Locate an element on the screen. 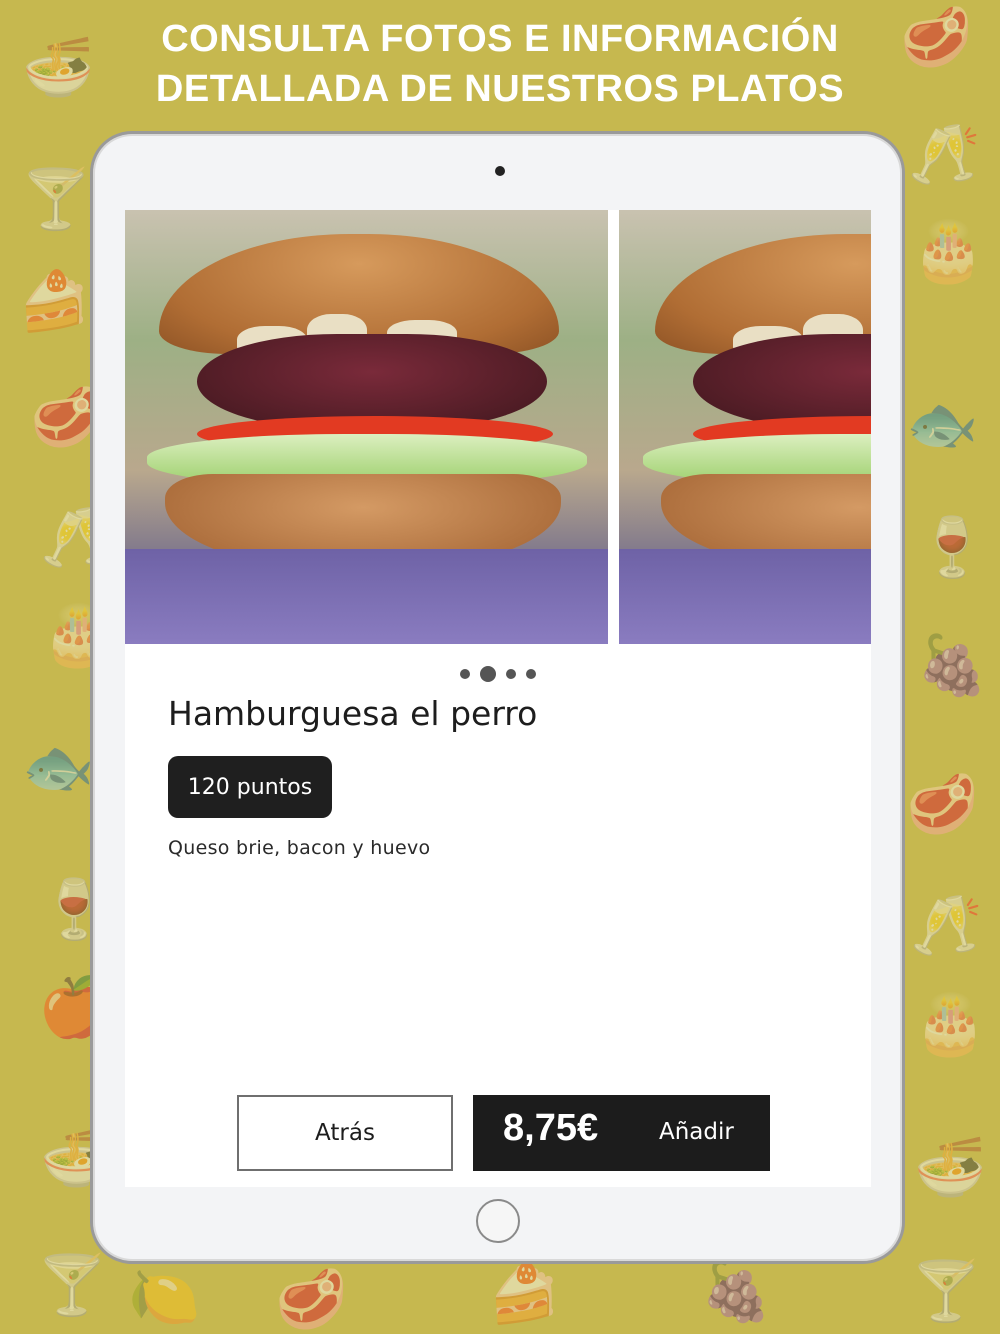 Image resolution: width=1000 pixels, height=1334 pixels. dish-photo-next is located at coordinates (745, 427).